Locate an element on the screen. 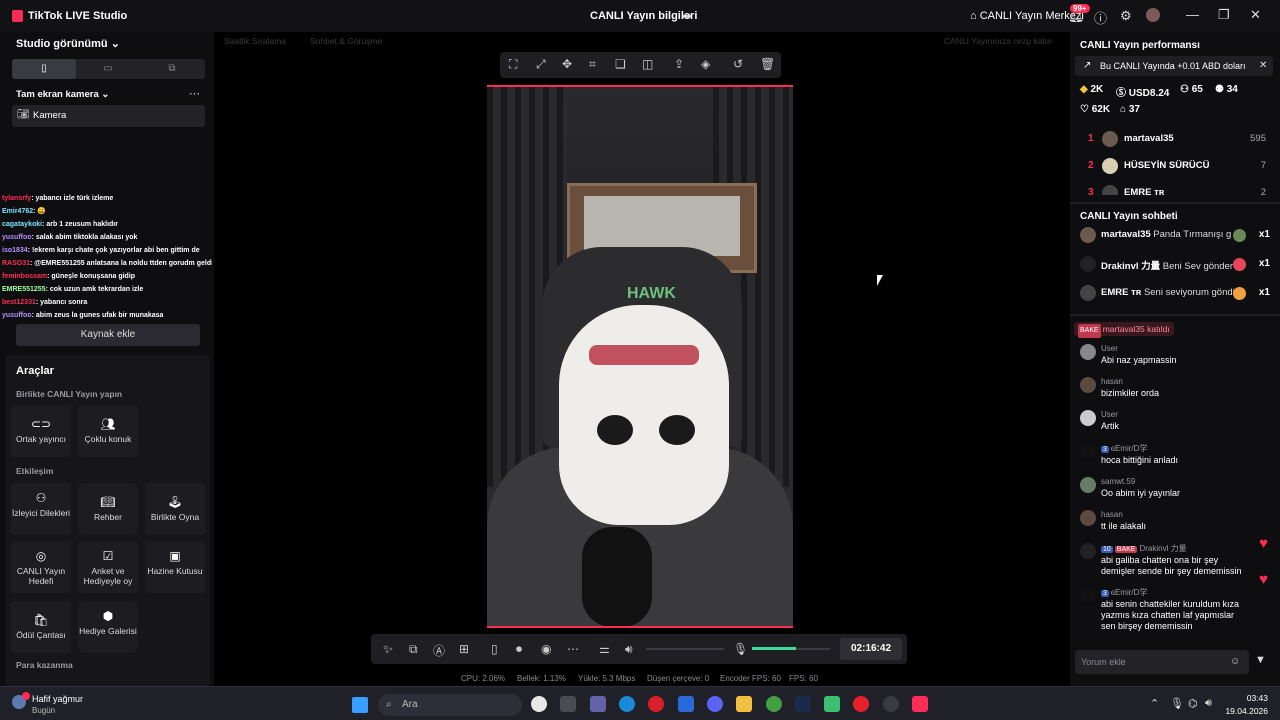 This screenshot has width=1280, height=720. comment-text: tt ile alakalı is located at coordinates (1124, 526).